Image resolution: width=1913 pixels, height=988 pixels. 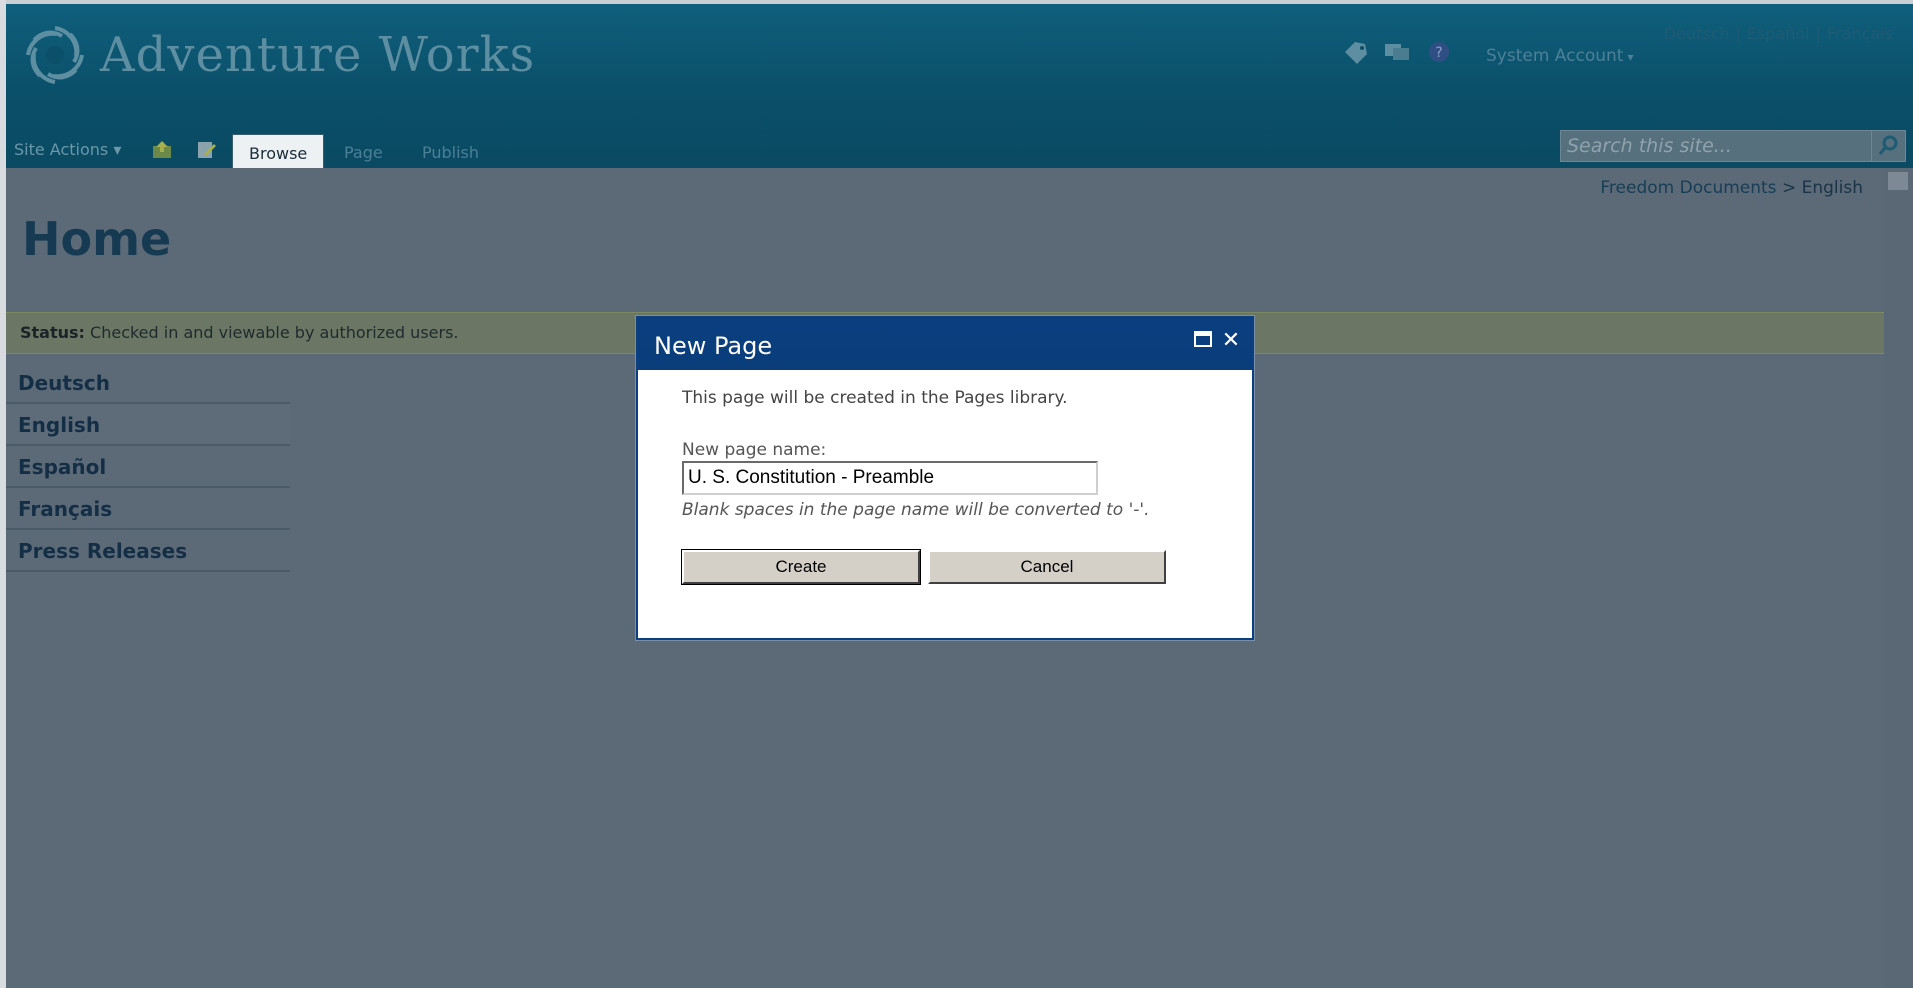 What do you see at coordinates (318, 55) in the screenshot?
I see `brand-name: Adventure Works` at bounding box center [318, 55].